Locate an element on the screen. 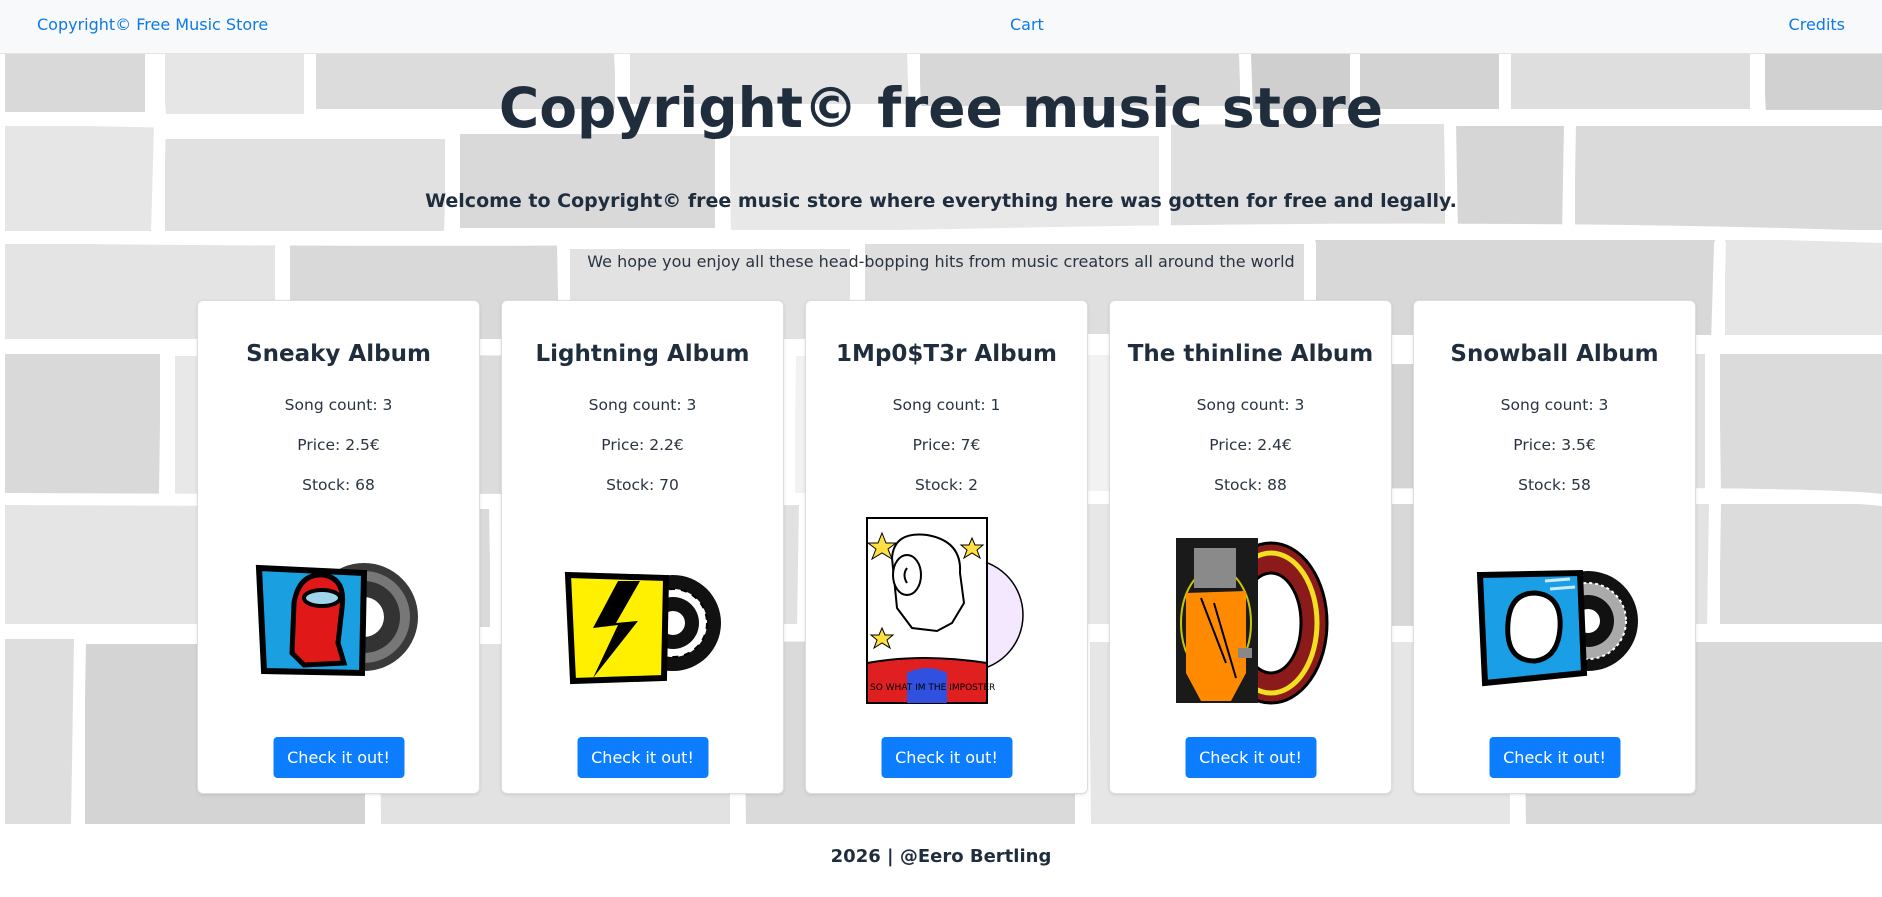  top-navbar: Copyright© Free Music Store Cart Credits is located at coordinates (941, 27).